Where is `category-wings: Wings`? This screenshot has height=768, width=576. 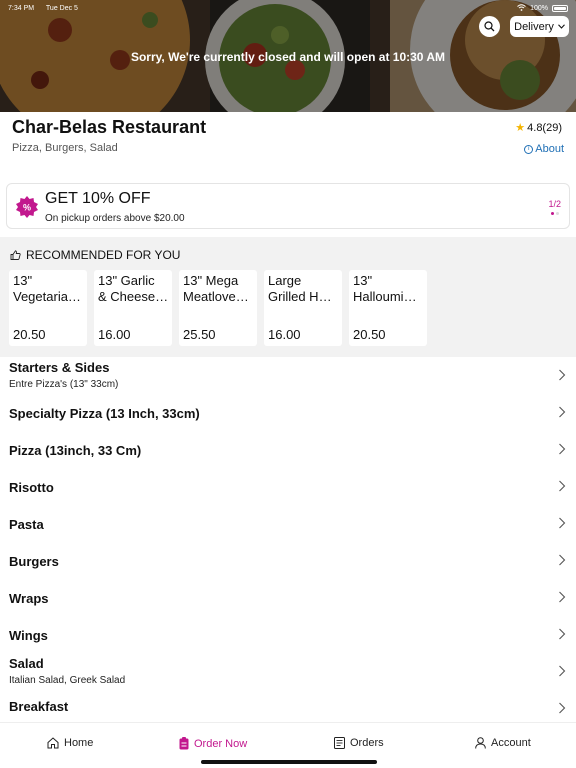 category-wings: Wings is located at coordinates (288, 634).